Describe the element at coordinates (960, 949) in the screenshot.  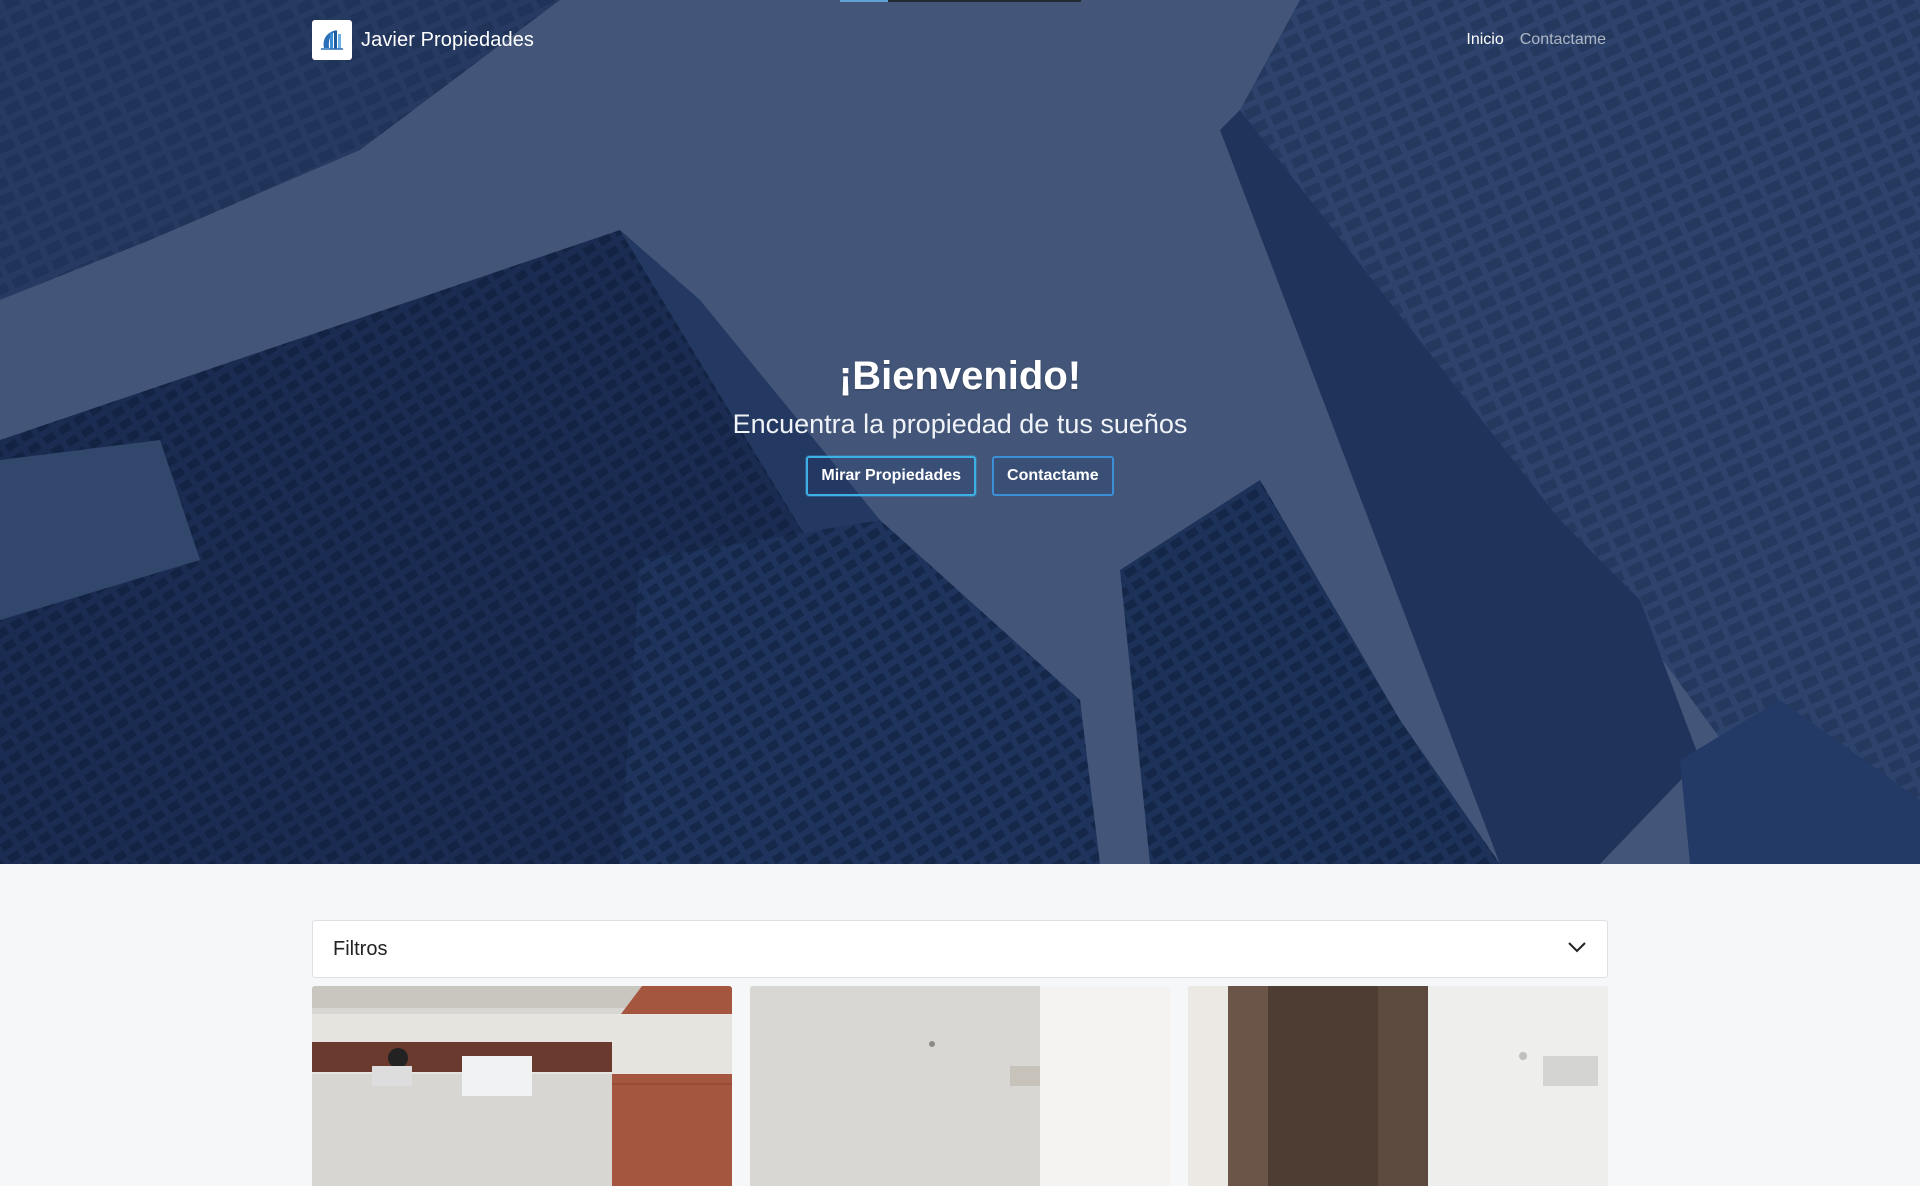
I see `filters-accordion: Filtros` at that location.